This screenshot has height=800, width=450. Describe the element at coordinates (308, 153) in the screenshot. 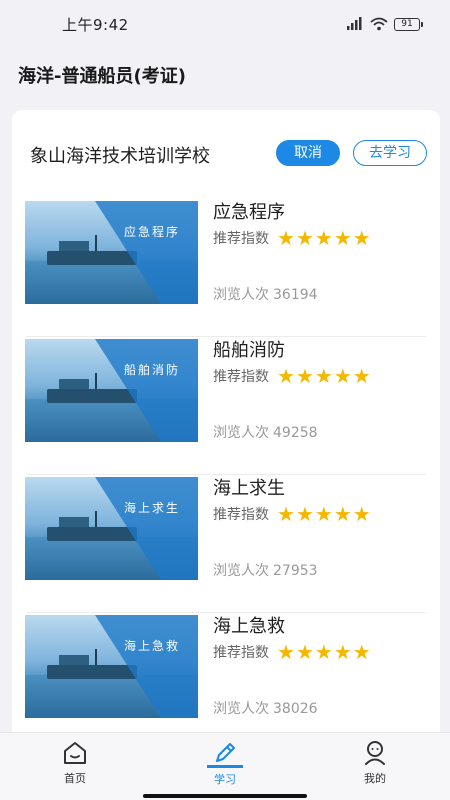

I see `cancel-button: 取消` at that location.